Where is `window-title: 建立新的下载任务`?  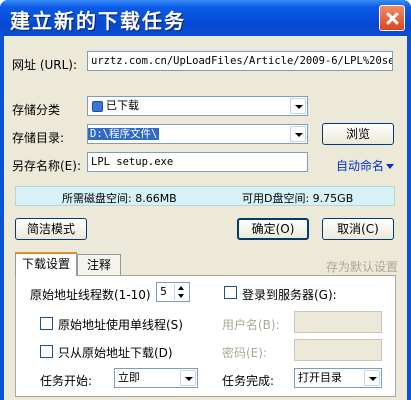 window-title: 建立新的下载任务 is located at coordinates (98, 21).